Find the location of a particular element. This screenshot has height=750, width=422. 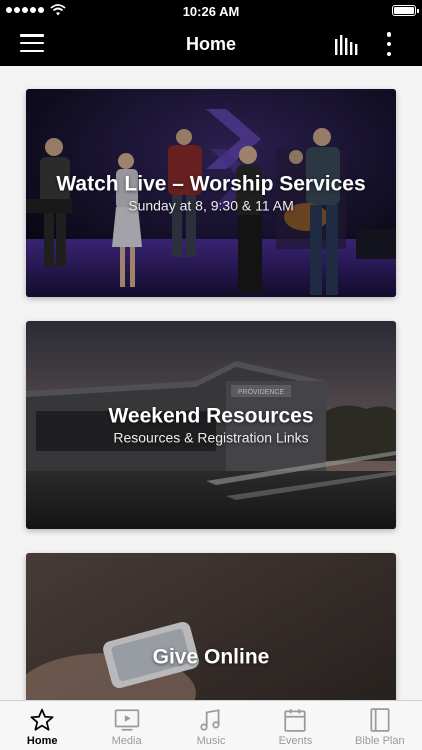

music-note-icon is located at coordinates (210, 720).